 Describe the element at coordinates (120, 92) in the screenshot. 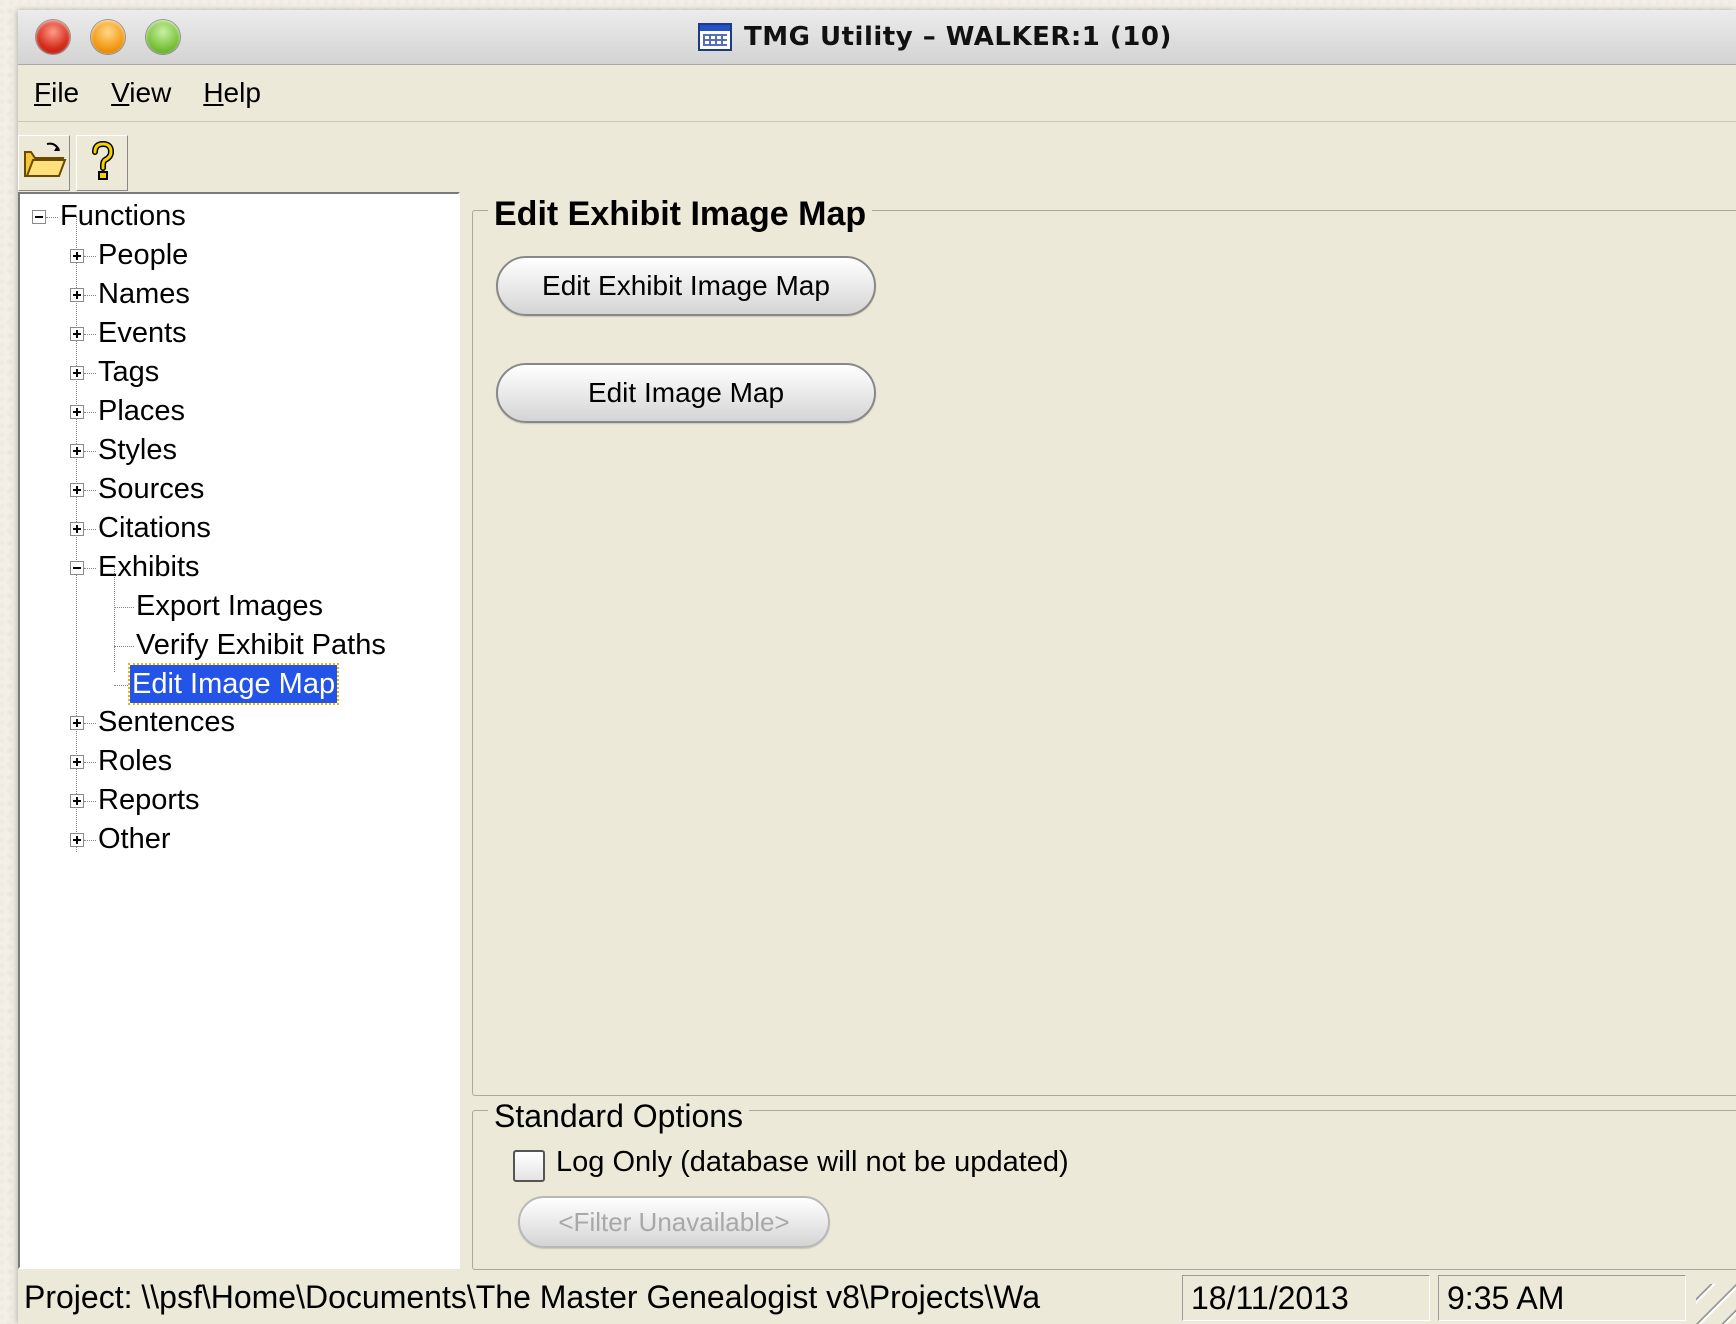

I see `menu-view-accel: V` at that location.